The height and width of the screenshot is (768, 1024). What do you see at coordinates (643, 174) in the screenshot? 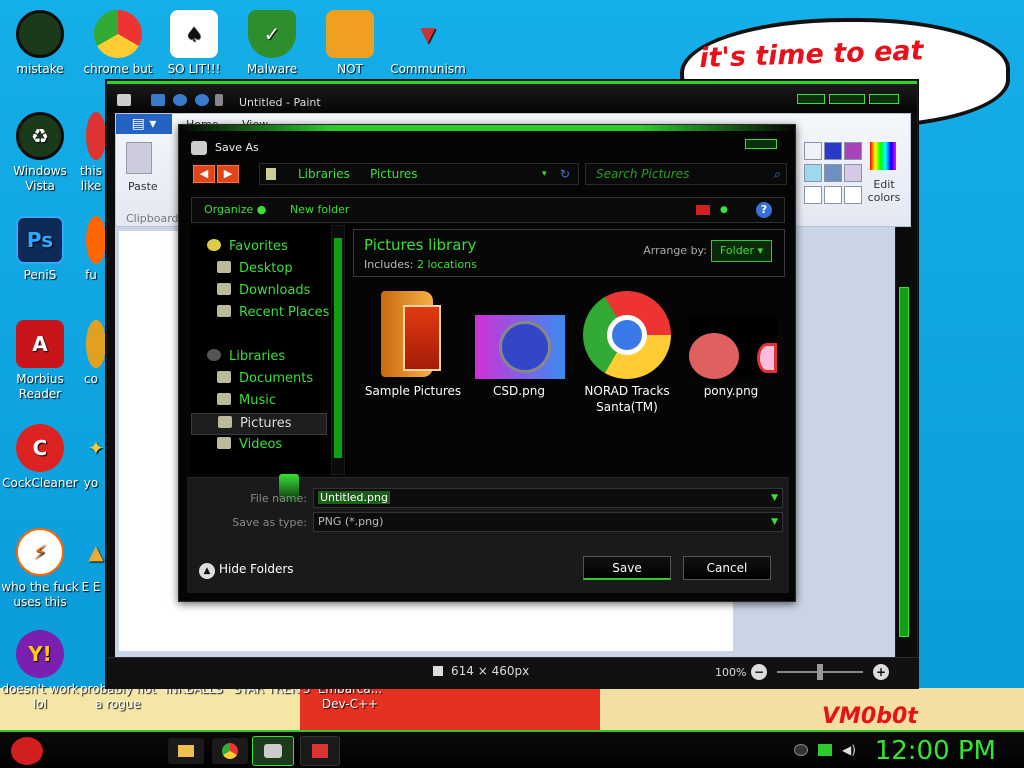
I see `search-placeholder: Search Pictures` at bounding box center [643, 174].